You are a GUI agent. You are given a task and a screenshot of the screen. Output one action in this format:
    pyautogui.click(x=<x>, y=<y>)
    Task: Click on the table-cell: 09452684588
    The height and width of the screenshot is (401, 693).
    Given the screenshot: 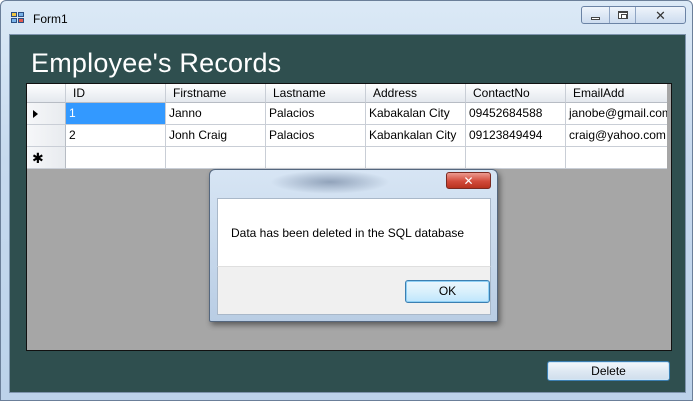 What is the action you would take?
    pyautogui.click(x=516, y=114)
    